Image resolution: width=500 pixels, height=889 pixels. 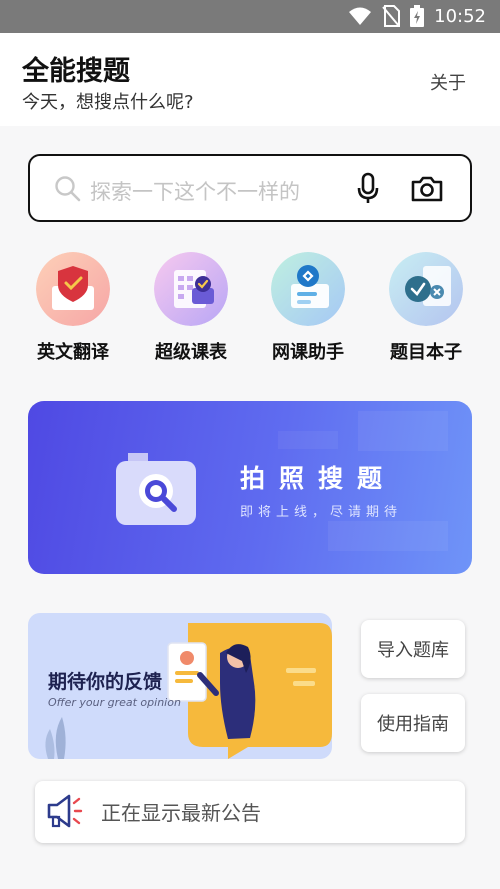 I want to click on search-input: 探索一下这个不一样的, so click(x=195, y=191).